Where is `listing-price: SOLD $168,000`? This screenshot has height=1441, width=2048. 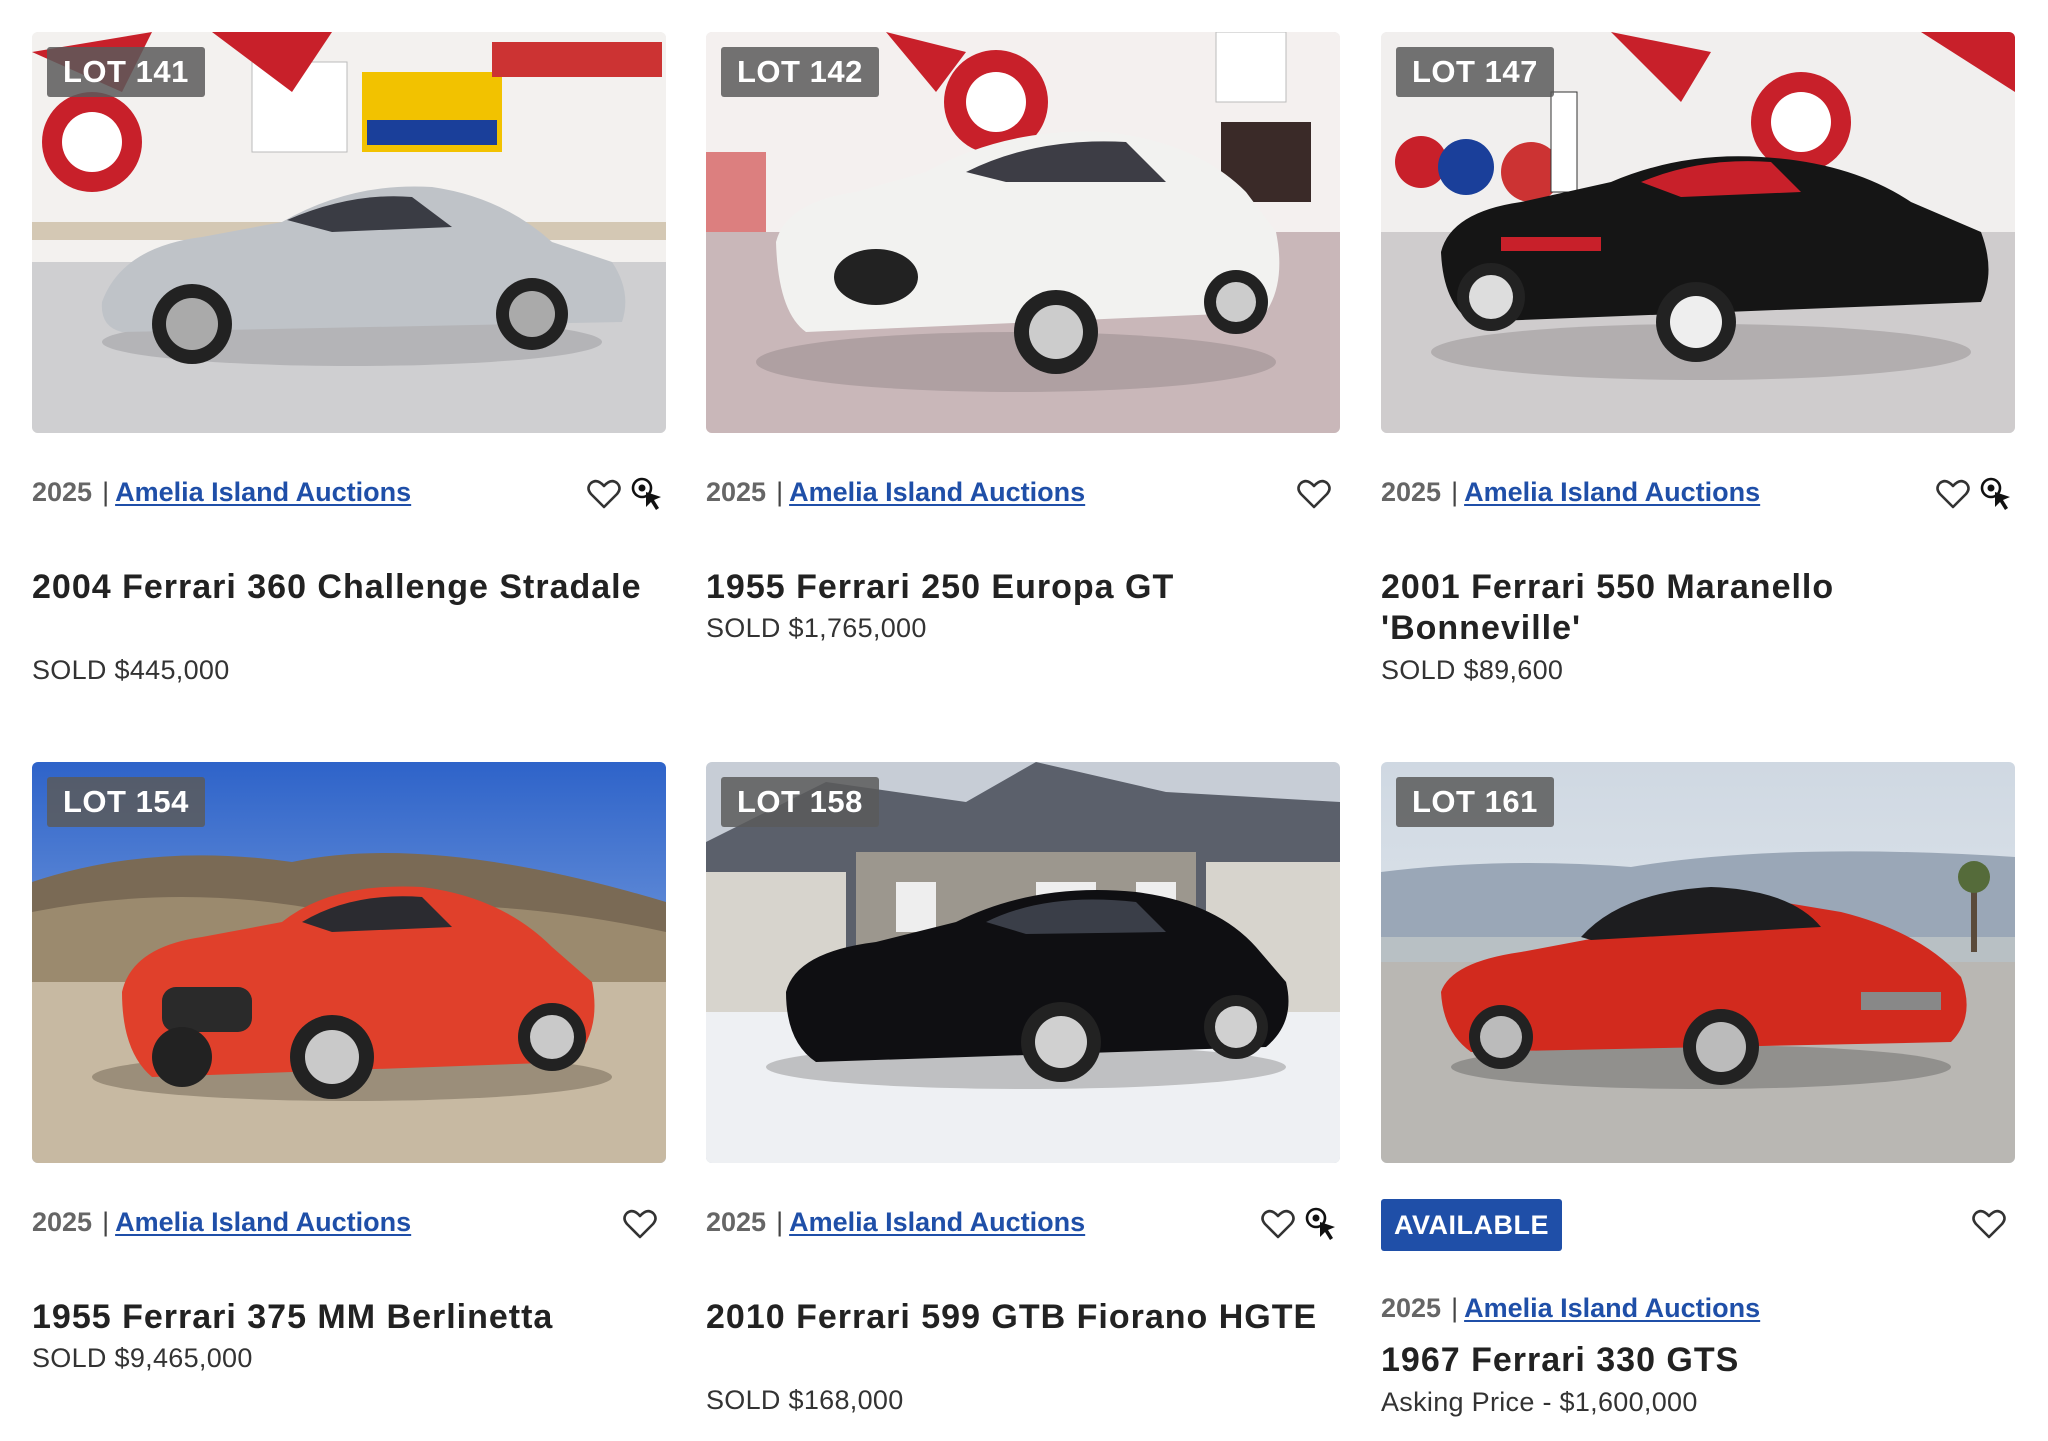 listing-price: SOLD $168,000 is located at coordinates (805, 1400).